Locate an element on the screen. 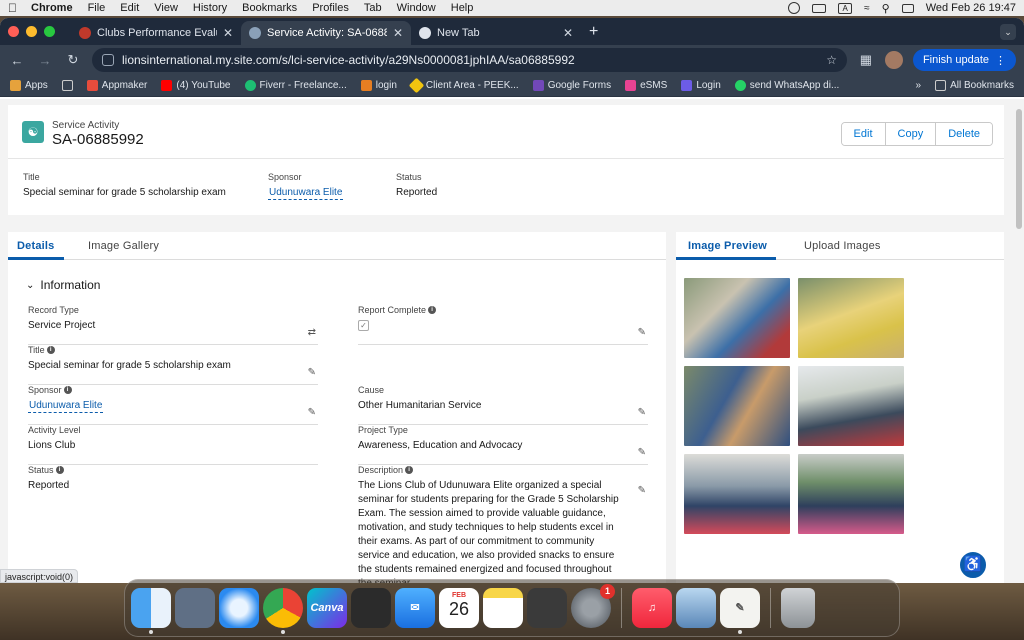 The width and height of the screenshot is (1024, 640). finish-update-button: Finish update ⋮ is located at coordinates (964, 60).